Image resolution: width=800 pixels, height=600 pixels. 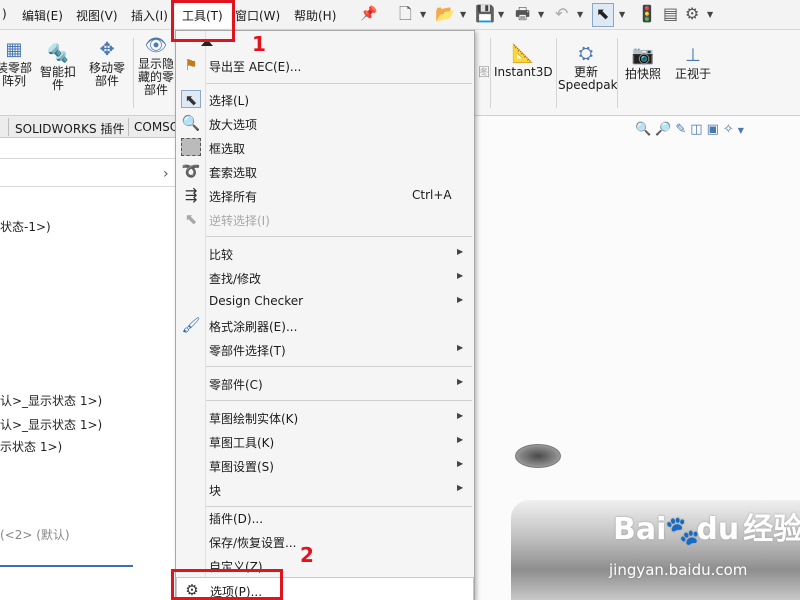 I want to click on show-hidden-button: 👁 显示隐 藏的零 部件, so click(x=156, y=66).